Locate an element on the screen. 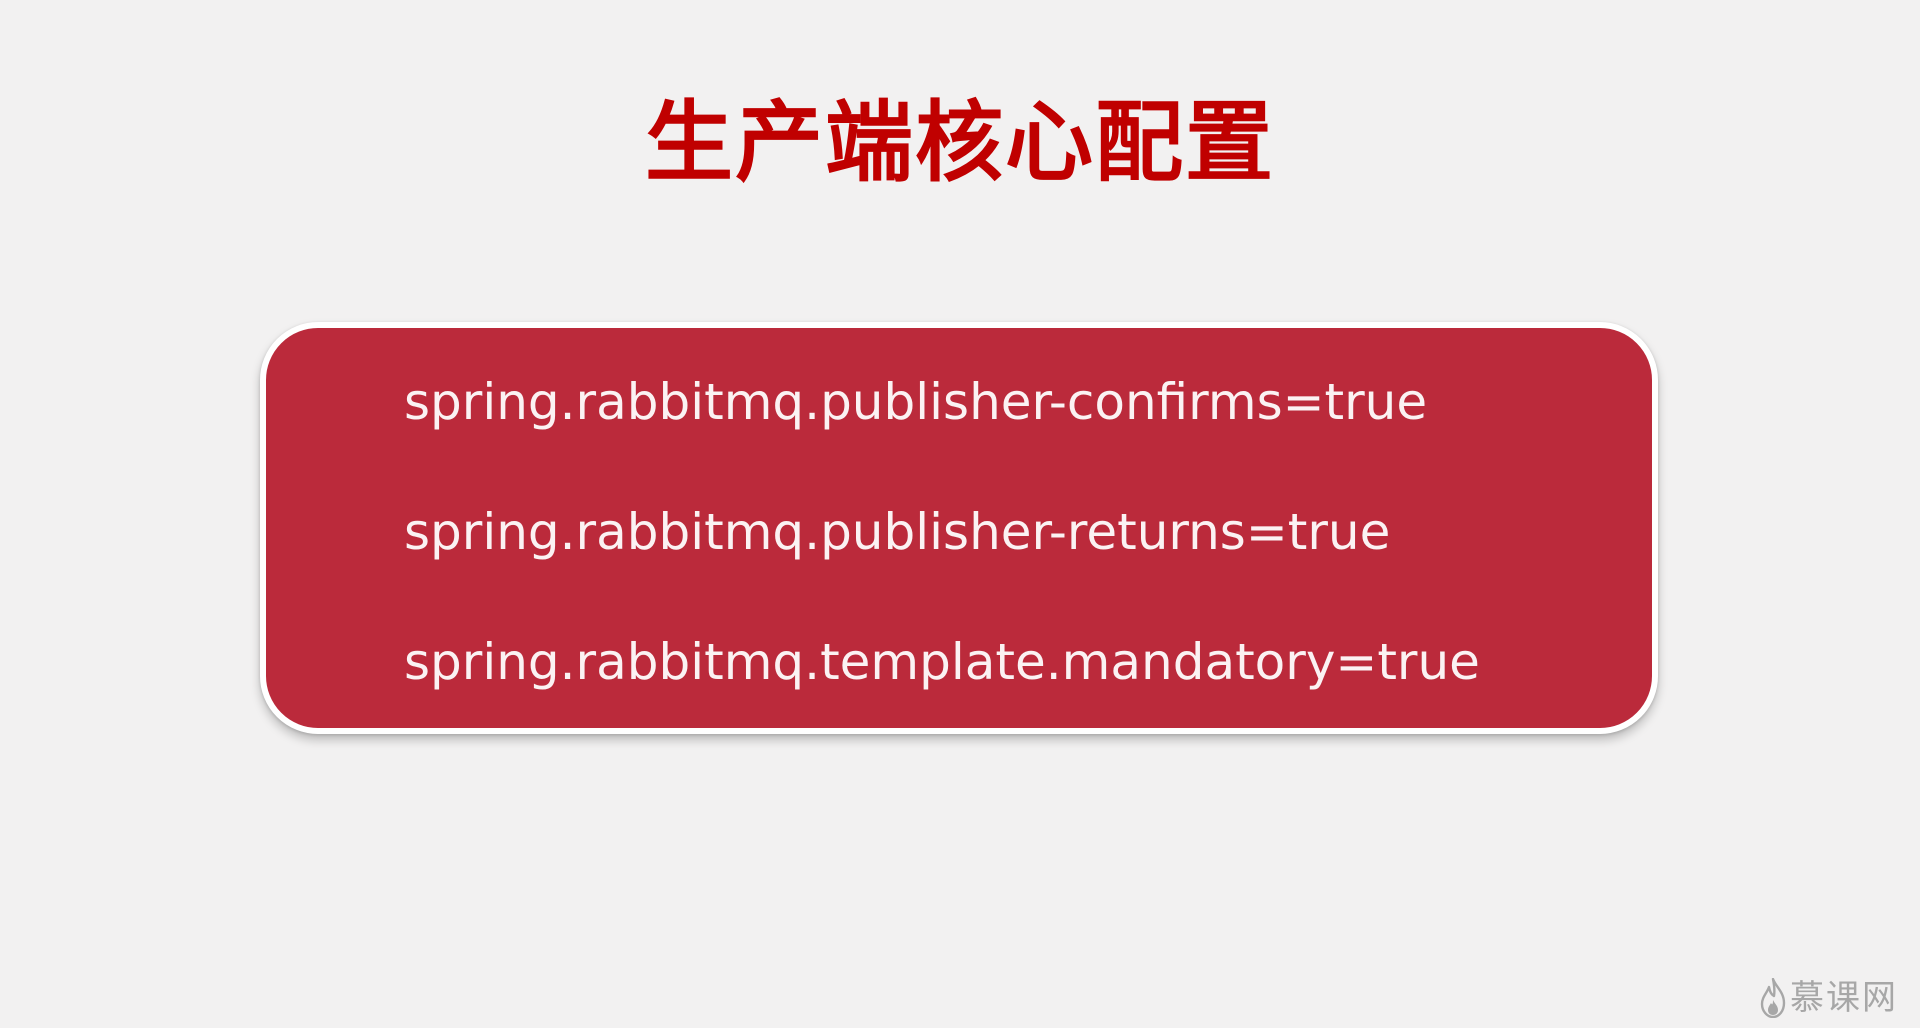  slide-title: 生产端核心配置 is located at coordinates (959, 142).